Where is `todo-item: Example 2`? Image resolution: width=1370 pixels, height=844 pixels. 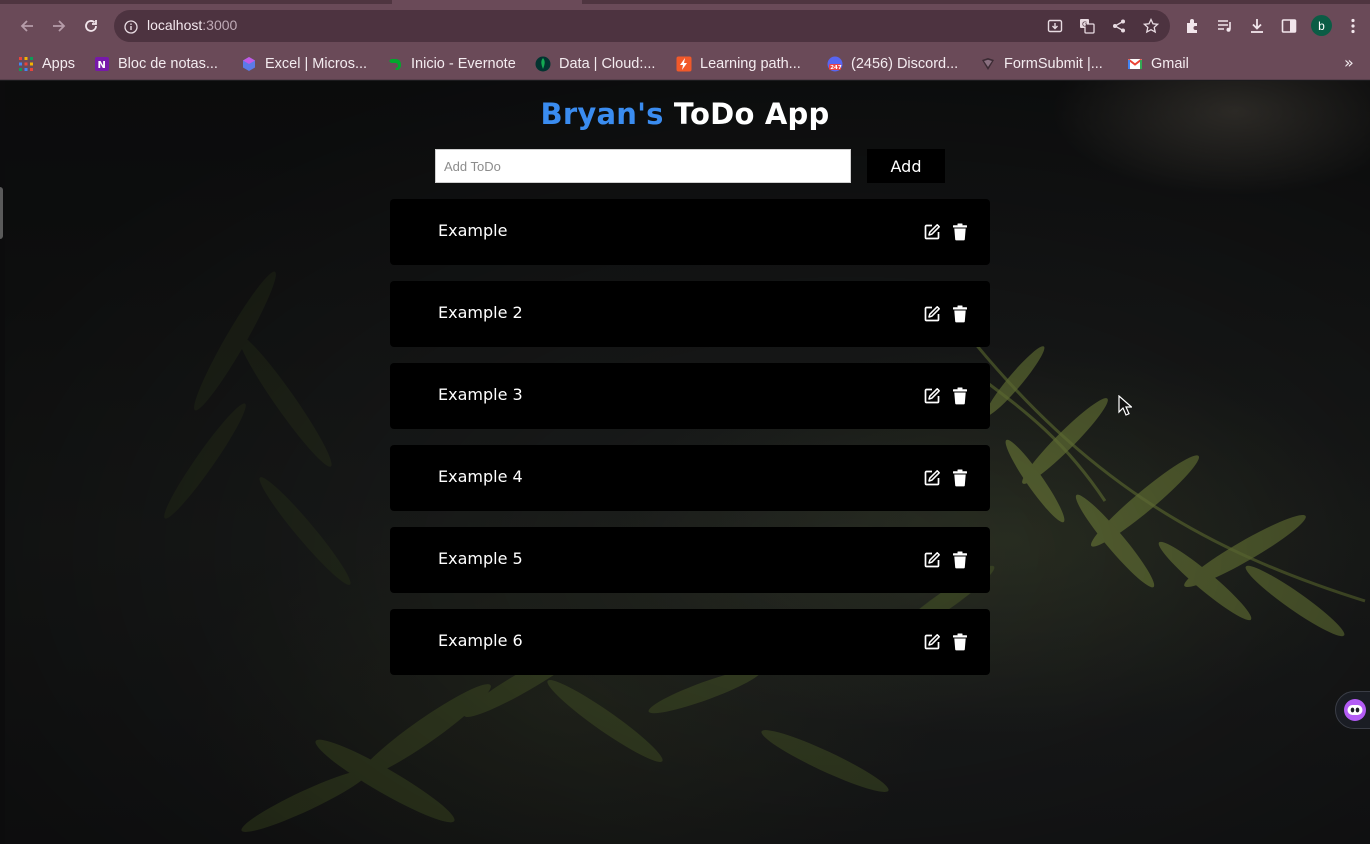 todo-item: Example 2 is located at coordinates (690, 314).